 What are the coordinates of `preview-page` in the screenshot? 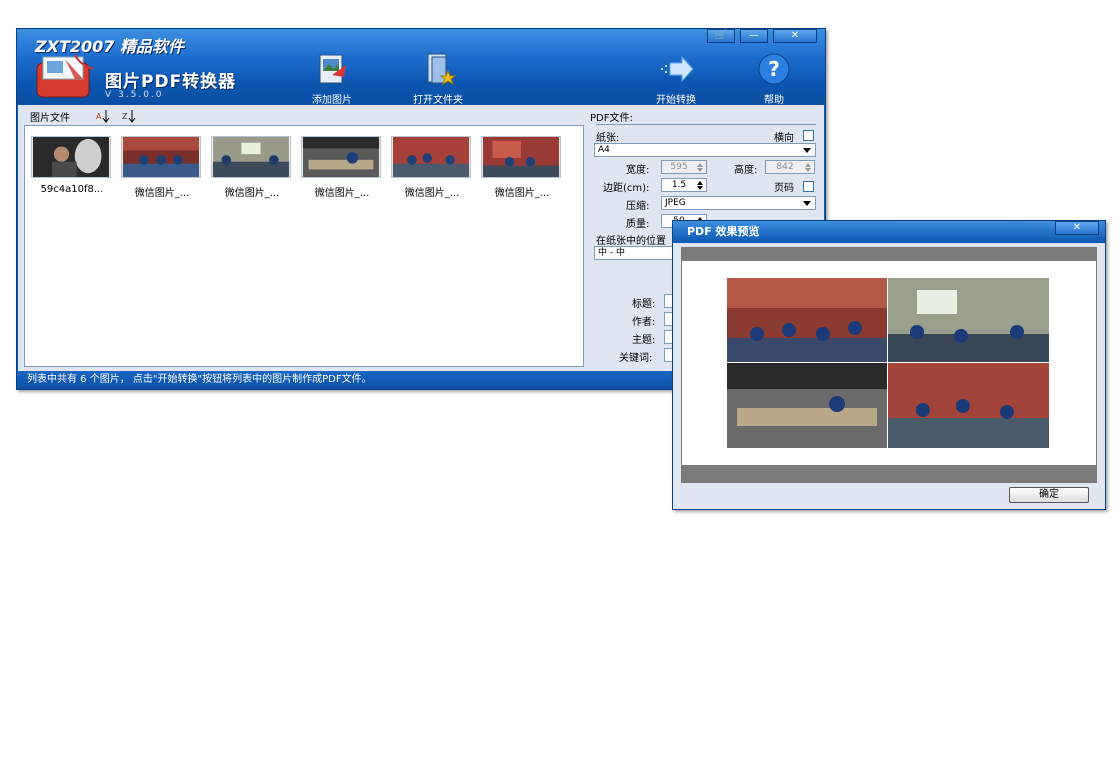 It's located at (889, 363).